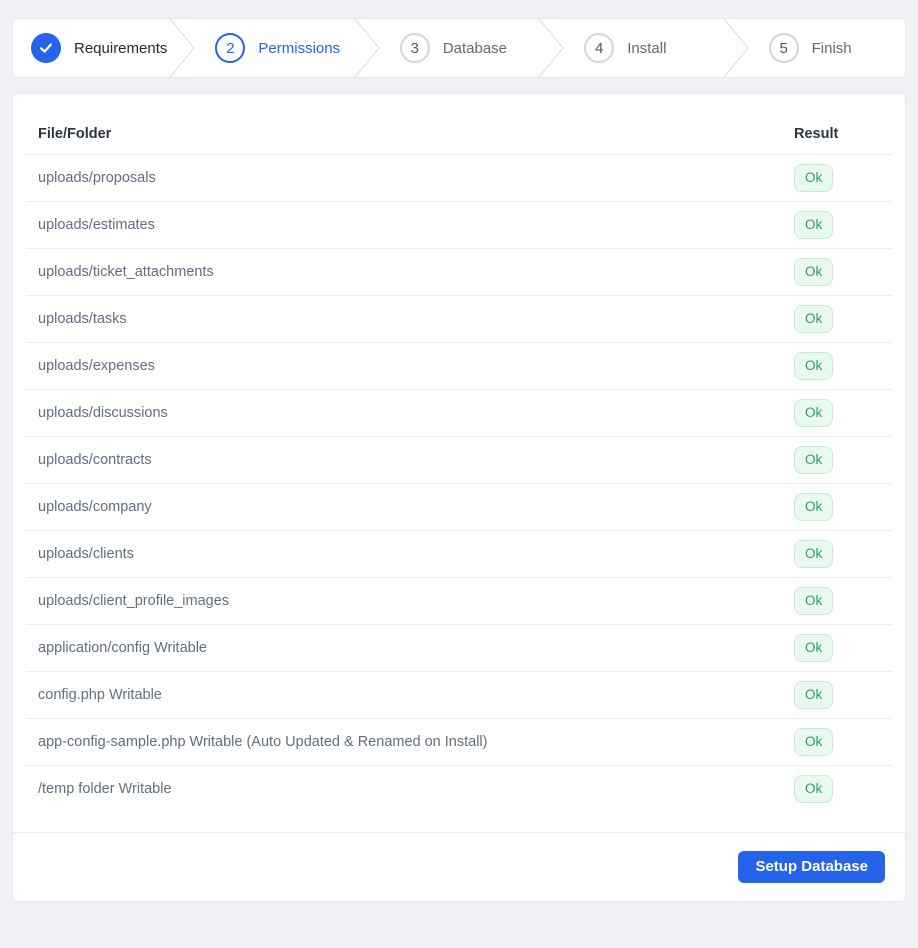 The height and width of the screenshot is (948, 918). I want to click on table-header-row: File/Folder Result, so click(459, 134).